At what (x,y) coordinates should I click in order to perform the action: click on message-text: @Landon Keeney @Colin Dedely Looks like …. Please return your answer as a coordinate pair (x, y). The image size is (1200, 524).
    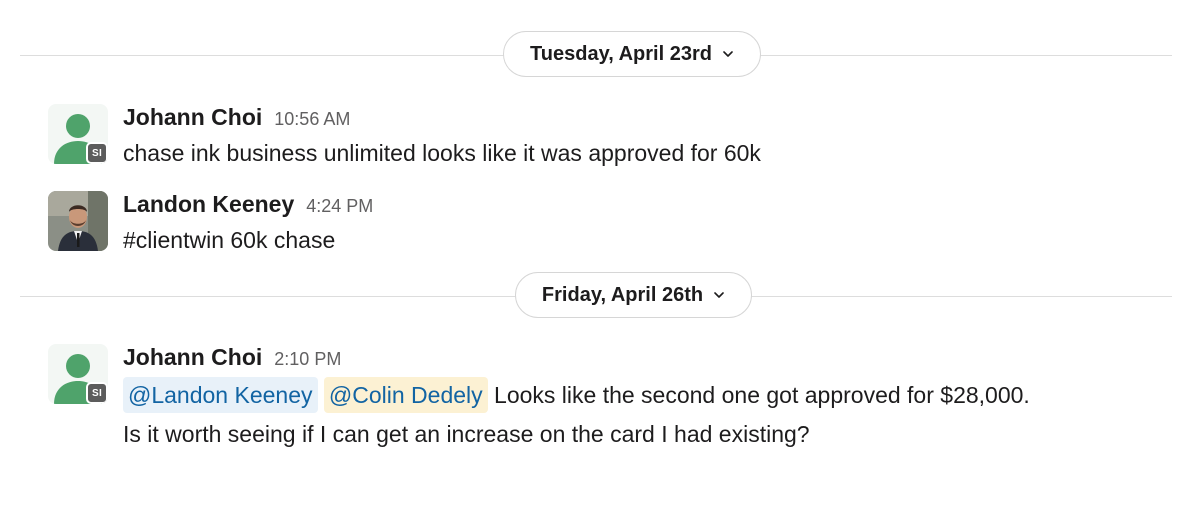
    Looking at the image, I should click on (651, 415).